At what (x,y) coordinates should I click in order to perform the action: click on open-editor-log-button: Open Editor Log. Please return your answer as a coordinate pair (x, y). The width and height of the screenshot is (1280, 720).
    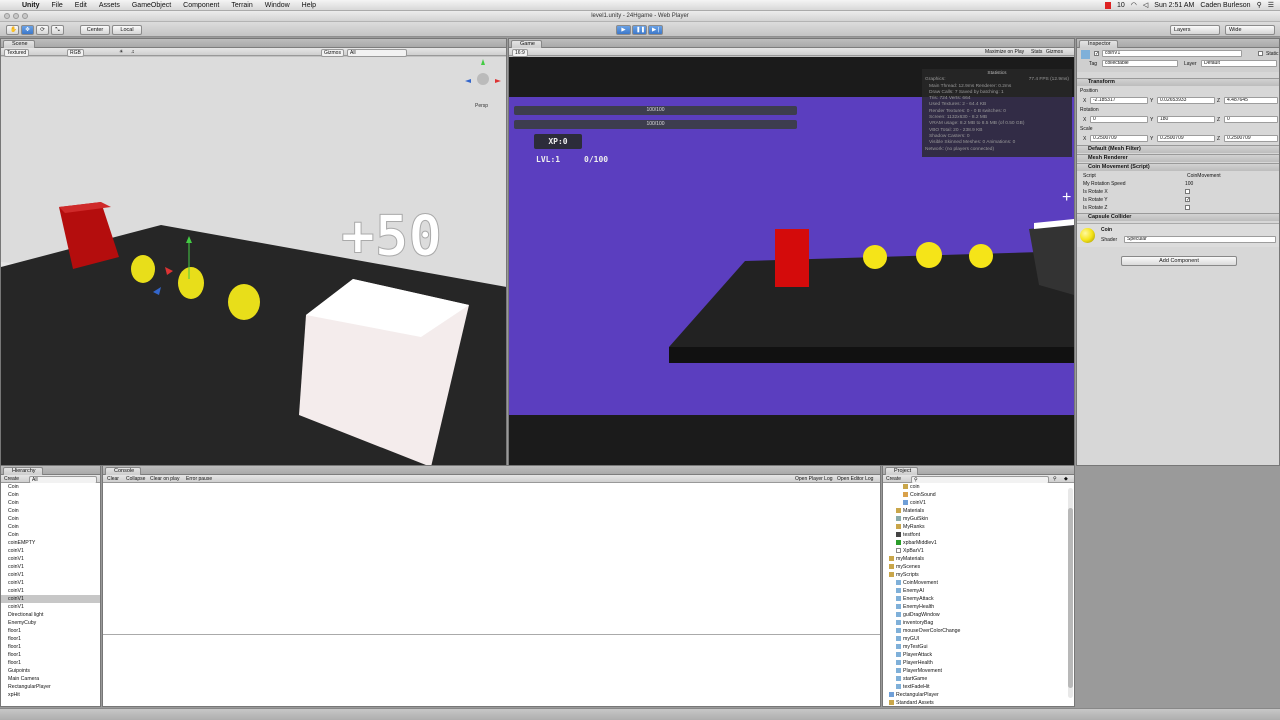
    Looking at the image, I should click on (855, 479).